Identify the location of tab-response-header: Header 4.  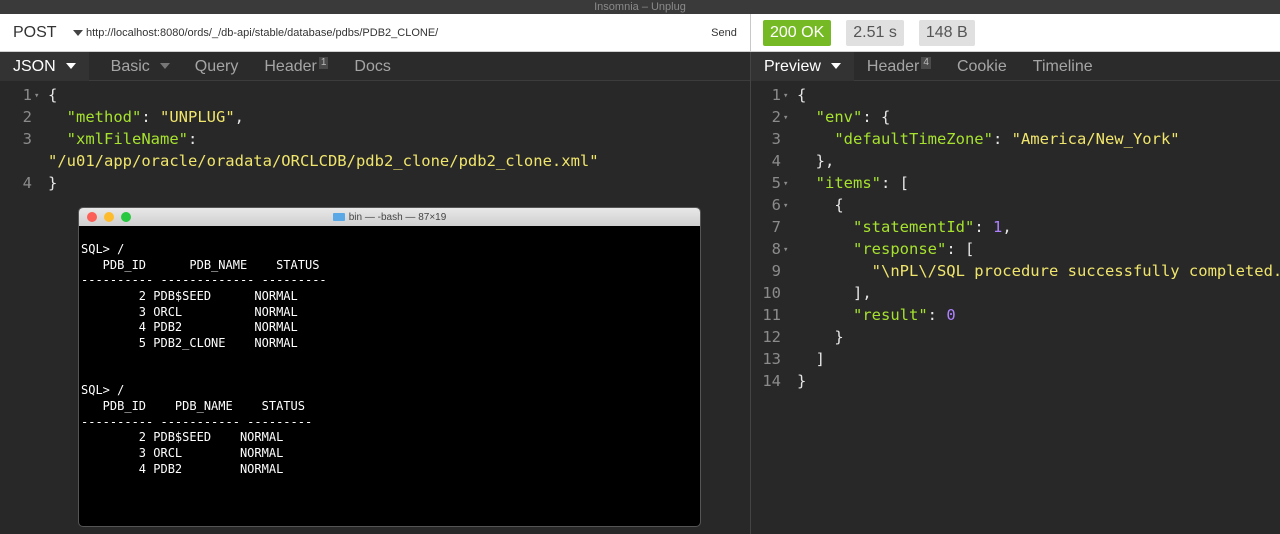
(899, 66).